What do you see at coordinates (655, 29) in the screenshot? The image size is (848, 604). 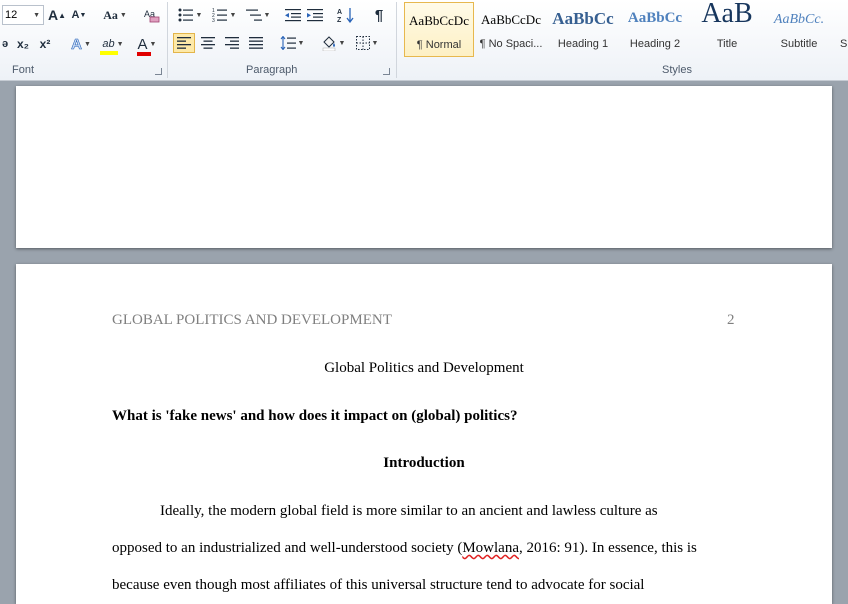 I see `style-heading-2: AaBbCc Heading 2` at bounding box center [655, 29].